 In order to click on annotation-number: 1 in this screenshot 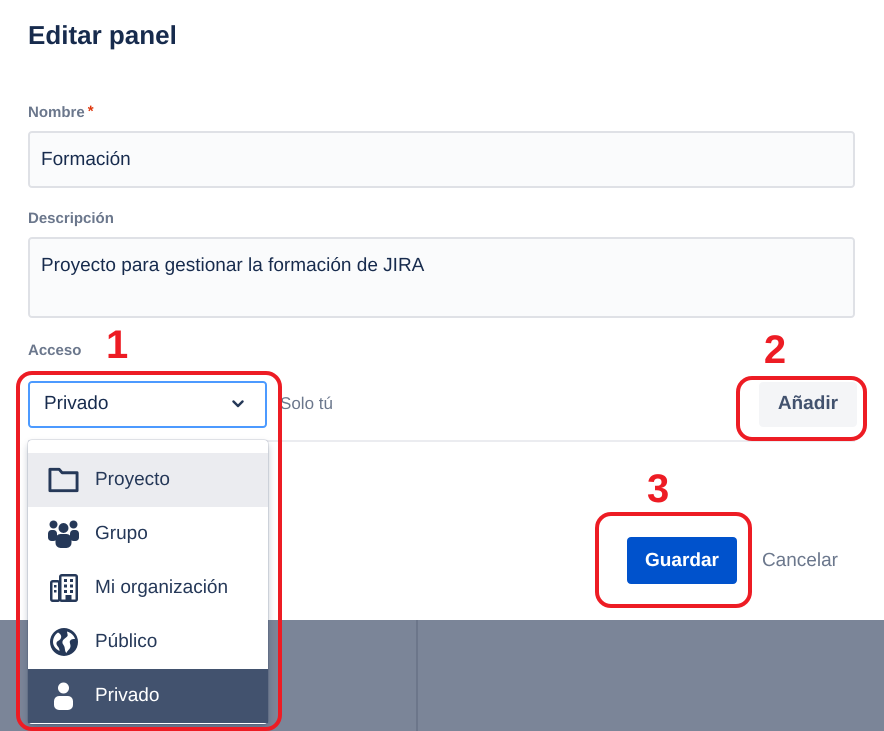, I will do `click(117, 344)`.